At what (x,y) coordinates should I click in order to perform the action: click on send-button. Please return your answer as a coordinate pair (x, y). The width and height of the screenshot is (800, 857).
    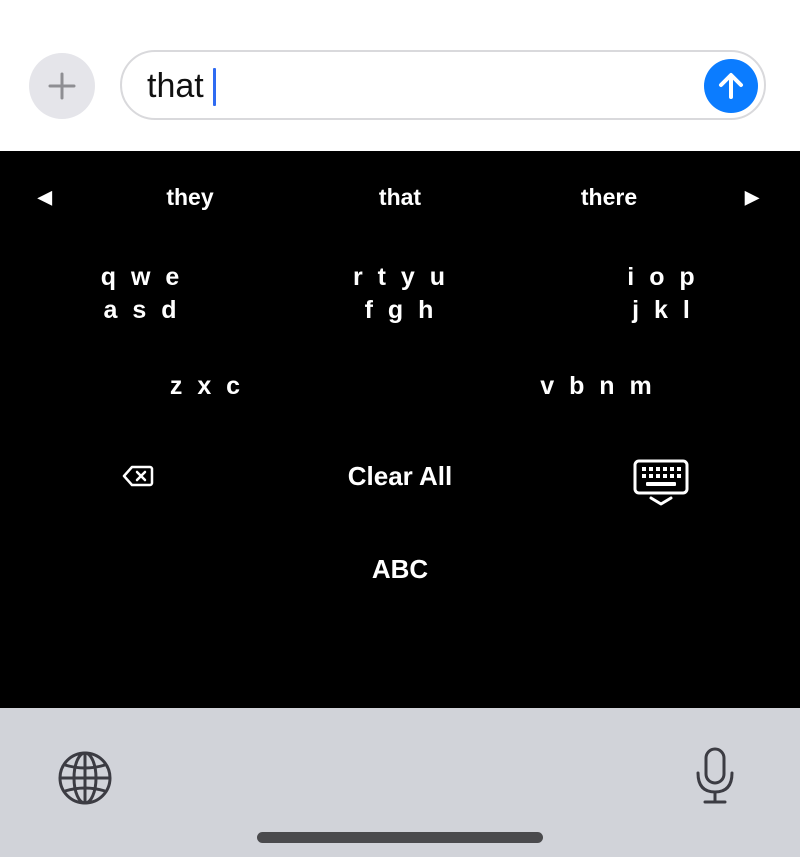
    Looking at the image, I should click on (731, 86).